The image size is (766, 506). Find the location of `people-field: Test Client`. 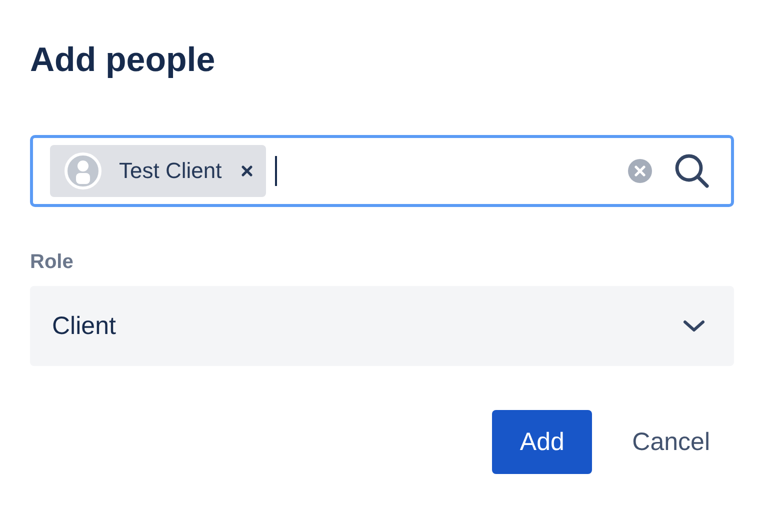

people-field: Test Client is located at coordinates (382, 171).